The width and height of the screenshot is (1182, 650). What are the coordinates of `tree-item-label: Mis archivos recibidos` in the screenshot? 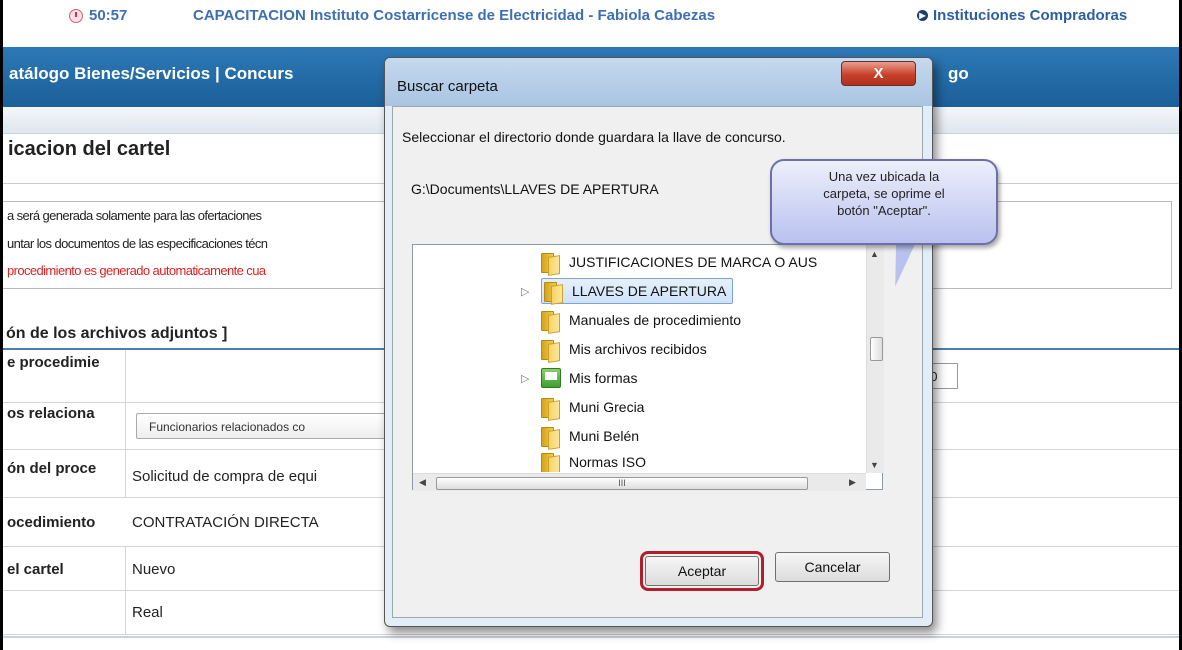 It's located at (638, 349).